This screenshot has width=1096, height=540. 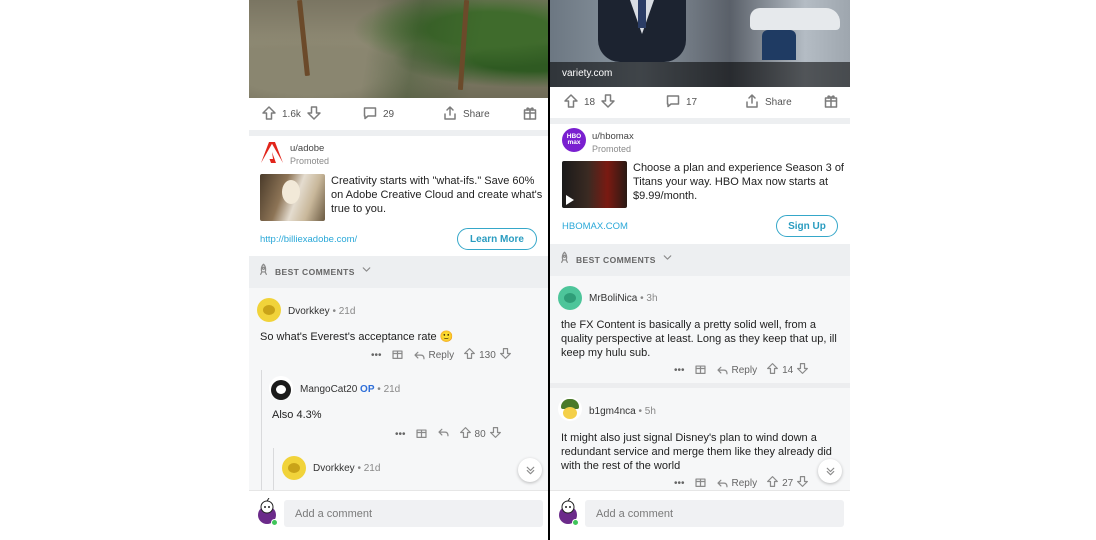 What do you see at coordinates (487, 355) in the screenshot?
I see `comment-score: 130` at bounding box center [487, 355].